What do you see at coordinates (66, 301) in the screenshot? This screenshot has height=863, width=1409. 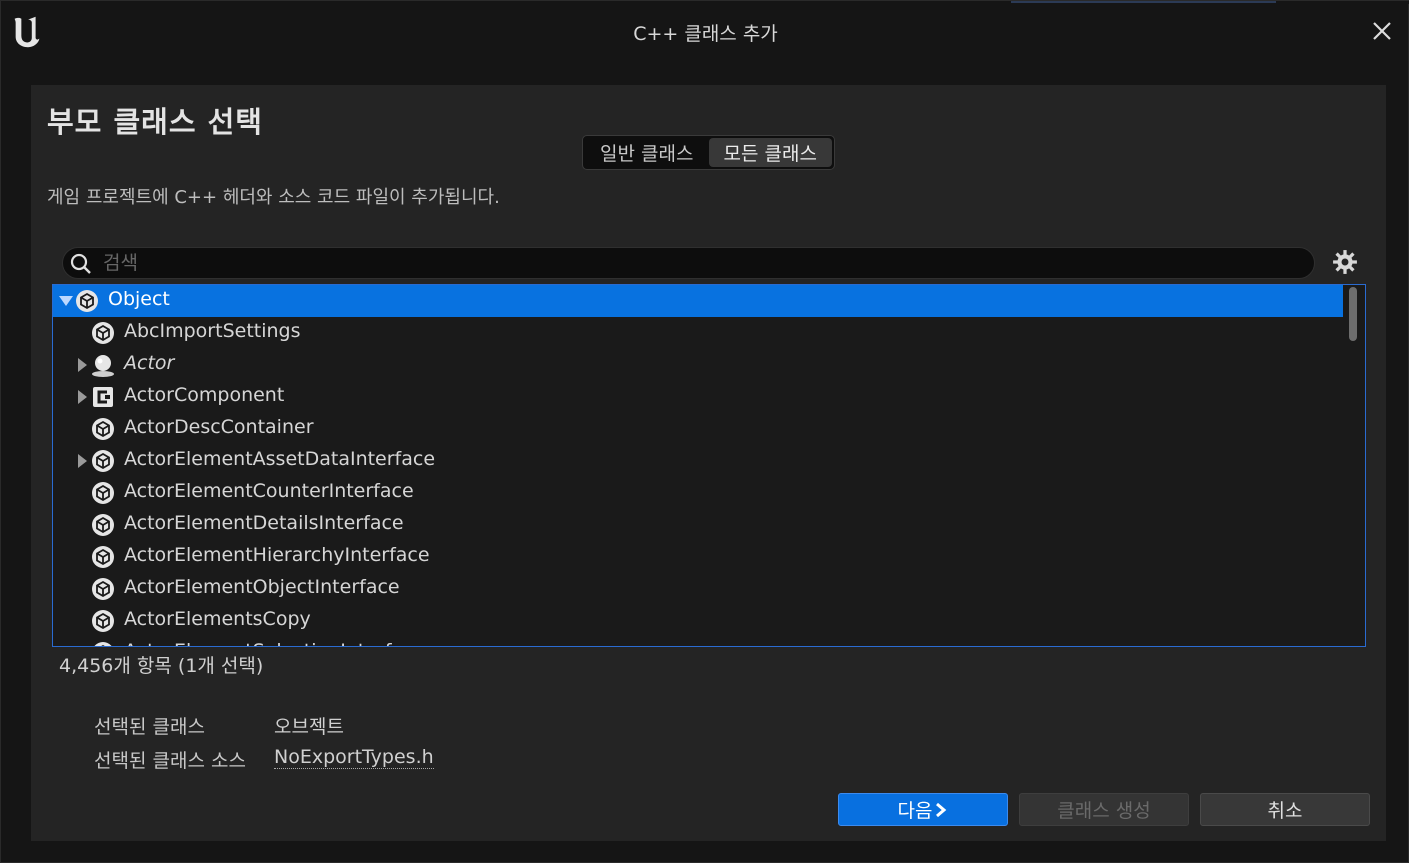 I see `expand-arrow-down-icon` at bounding box center [66, 301].